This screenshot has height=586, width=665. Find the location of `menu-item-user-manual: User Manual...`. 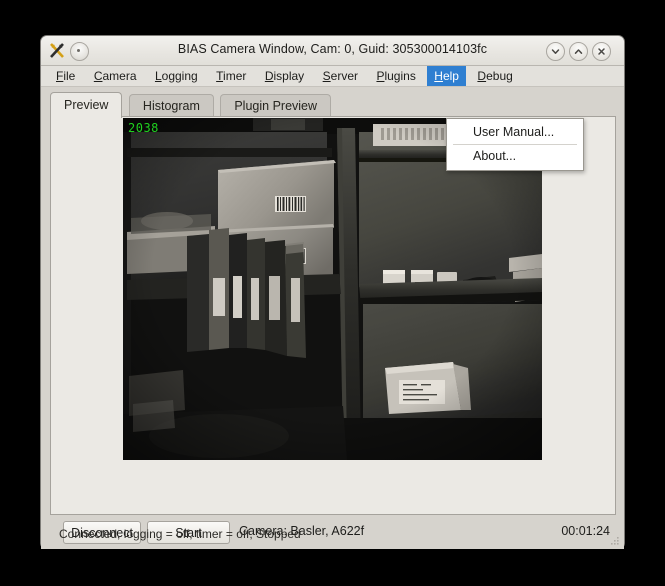

menu-item-user-manual: User Manual... is located at coordinates (515, 132).